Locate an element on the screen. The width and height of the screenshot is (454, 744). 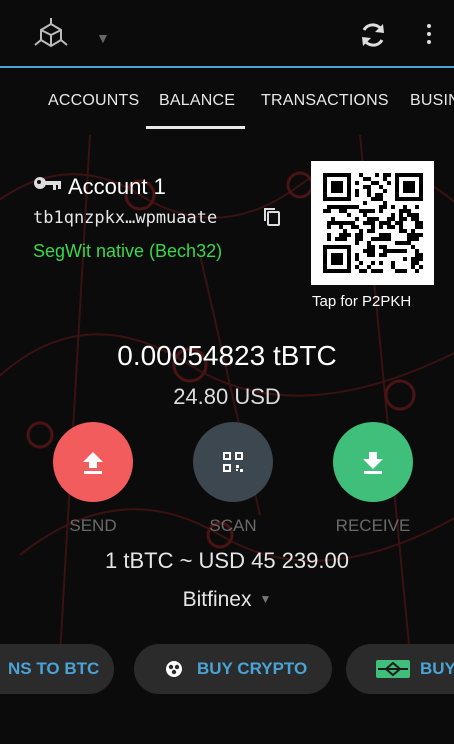
receive-button is located at coordinates (373, 462).